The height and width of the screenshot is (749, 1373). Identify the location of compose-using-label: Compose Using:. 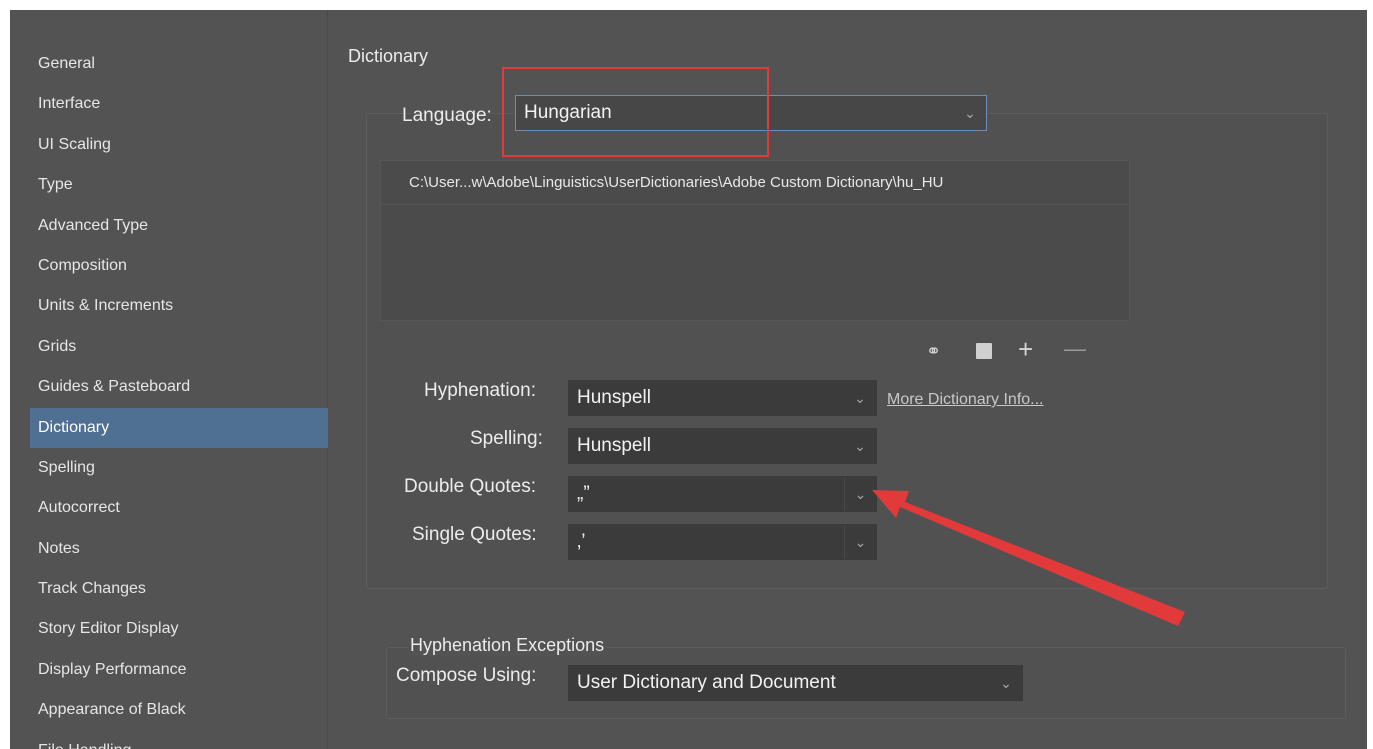
(466, 675).